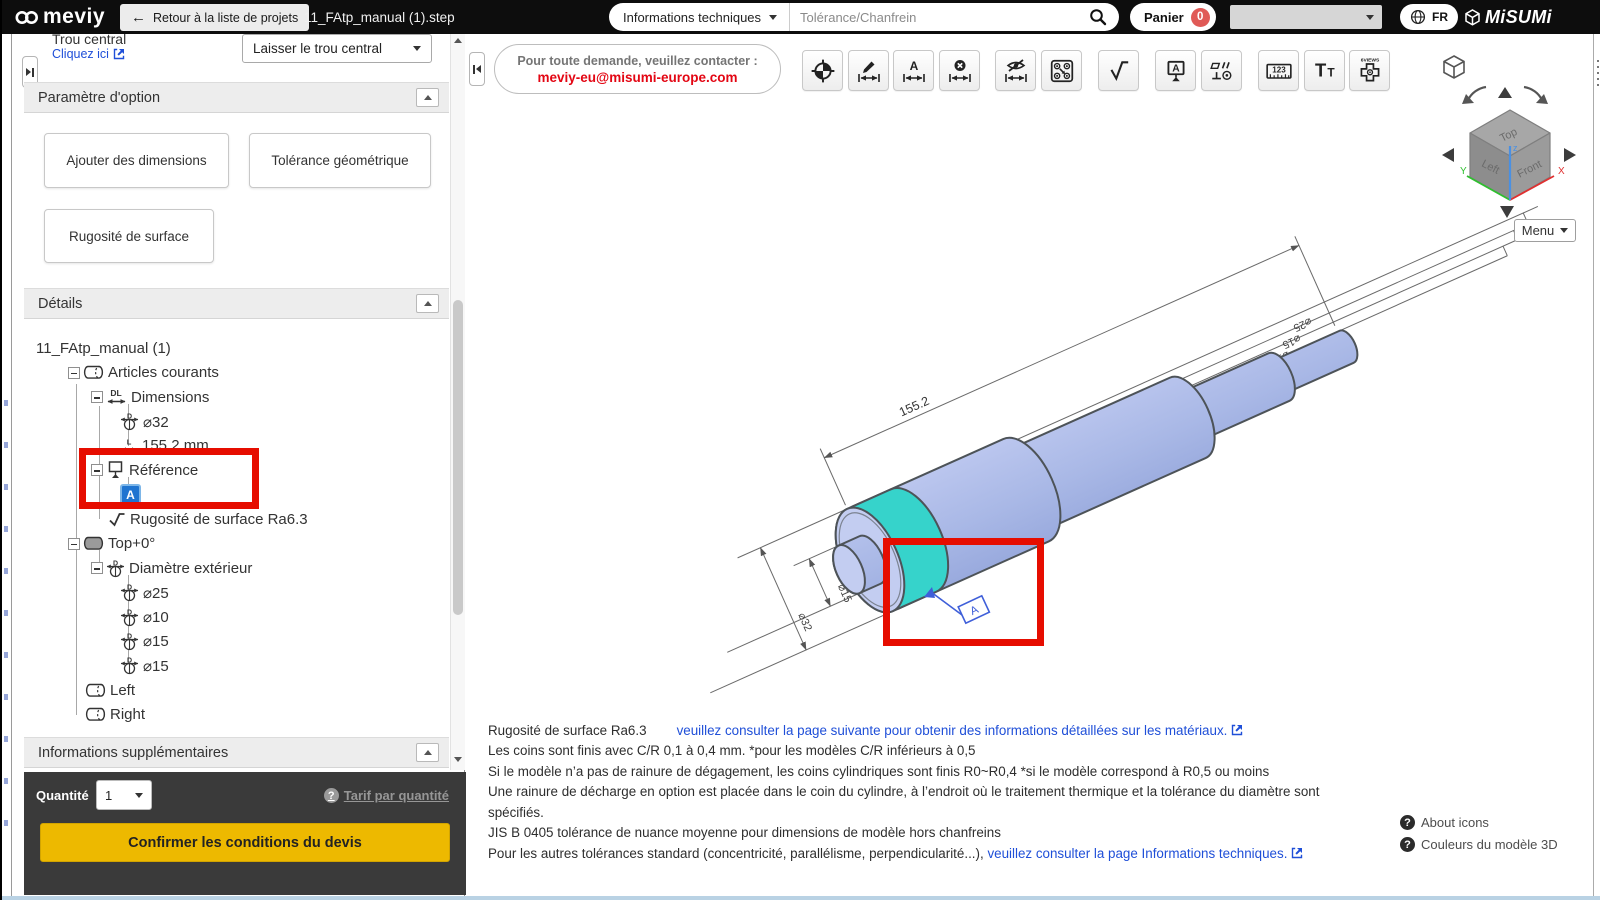 The height and width of the screenshot is (900, 1600). What do you see at coordinates (1302, 324) in the screenshot?
I see `dim-label-dia25: ⌀25` at bounding box center [1302, 324].